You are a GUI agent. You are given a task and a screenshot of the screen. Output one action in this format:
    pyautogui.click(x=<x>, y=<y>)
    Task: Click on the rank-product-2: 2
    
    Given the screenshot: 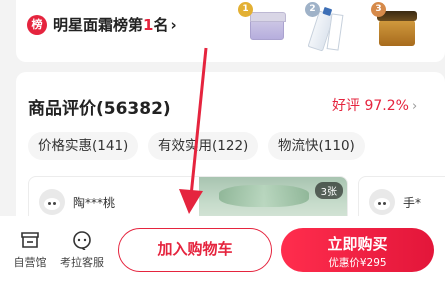 What is the action you would take?
    pyautogui.click(x=330, y=27)
    